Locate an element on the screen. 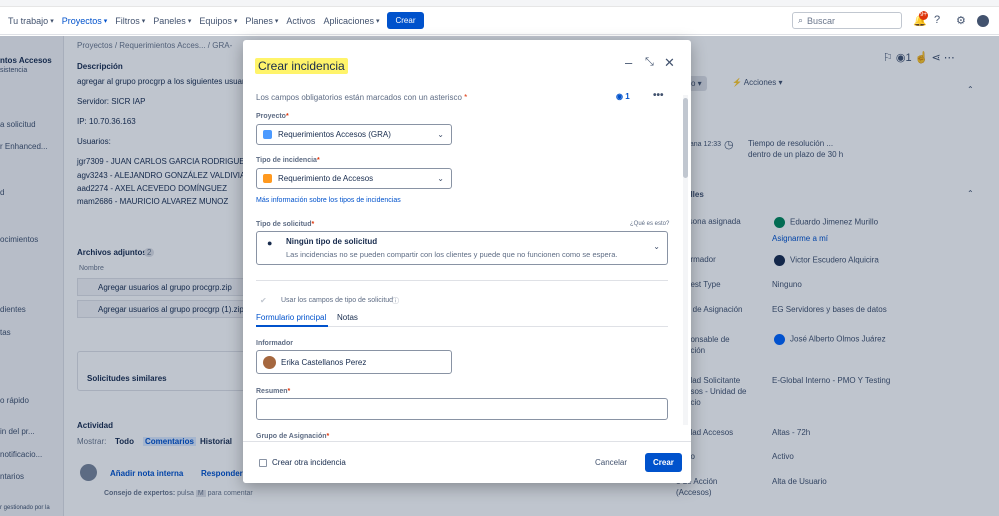 This screenshot has height=516, width=999. informador-label: Informador is located at coordinates (274, 343).